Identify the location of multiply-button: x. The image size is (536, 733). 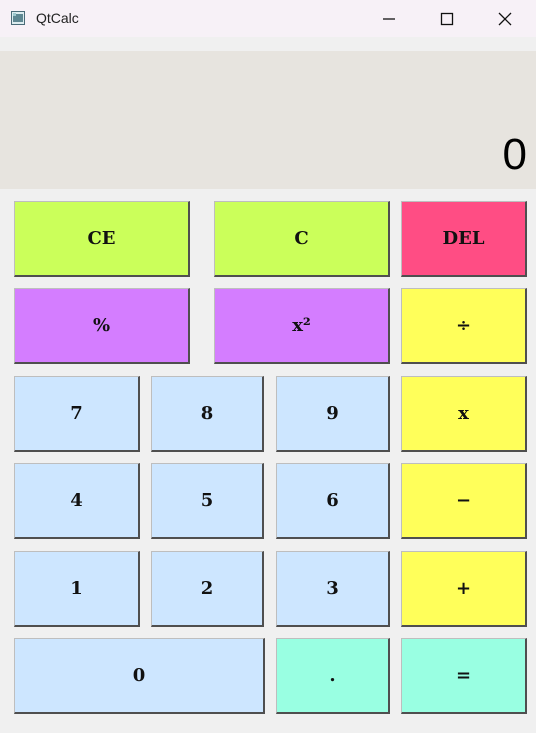
(464, 414).